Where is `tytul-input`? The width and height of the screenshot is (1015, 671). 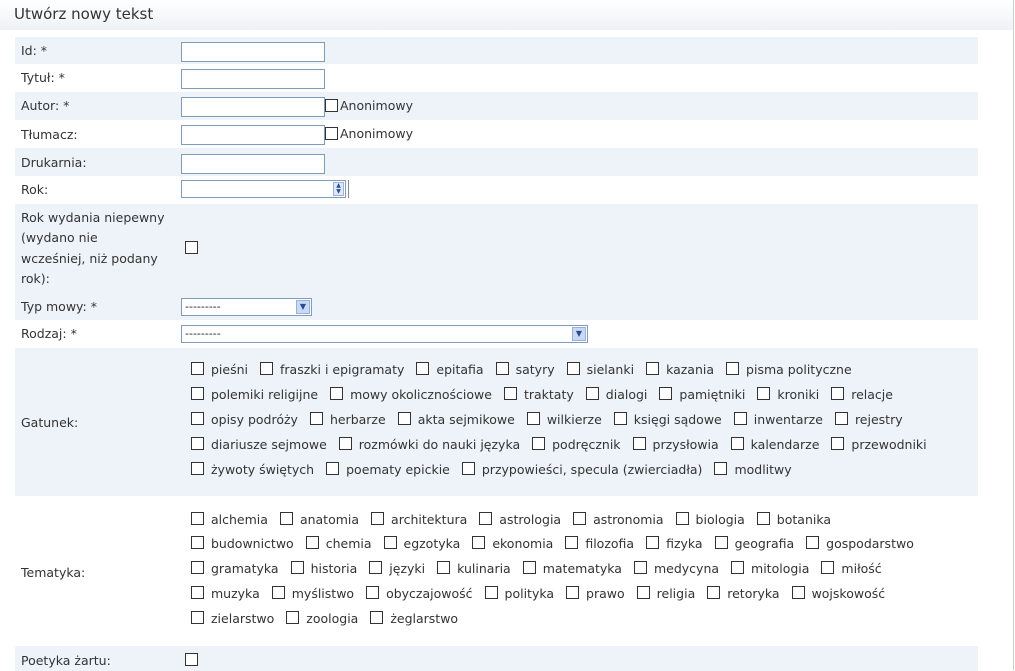 tytul-input is located at coordinates (253, 79).